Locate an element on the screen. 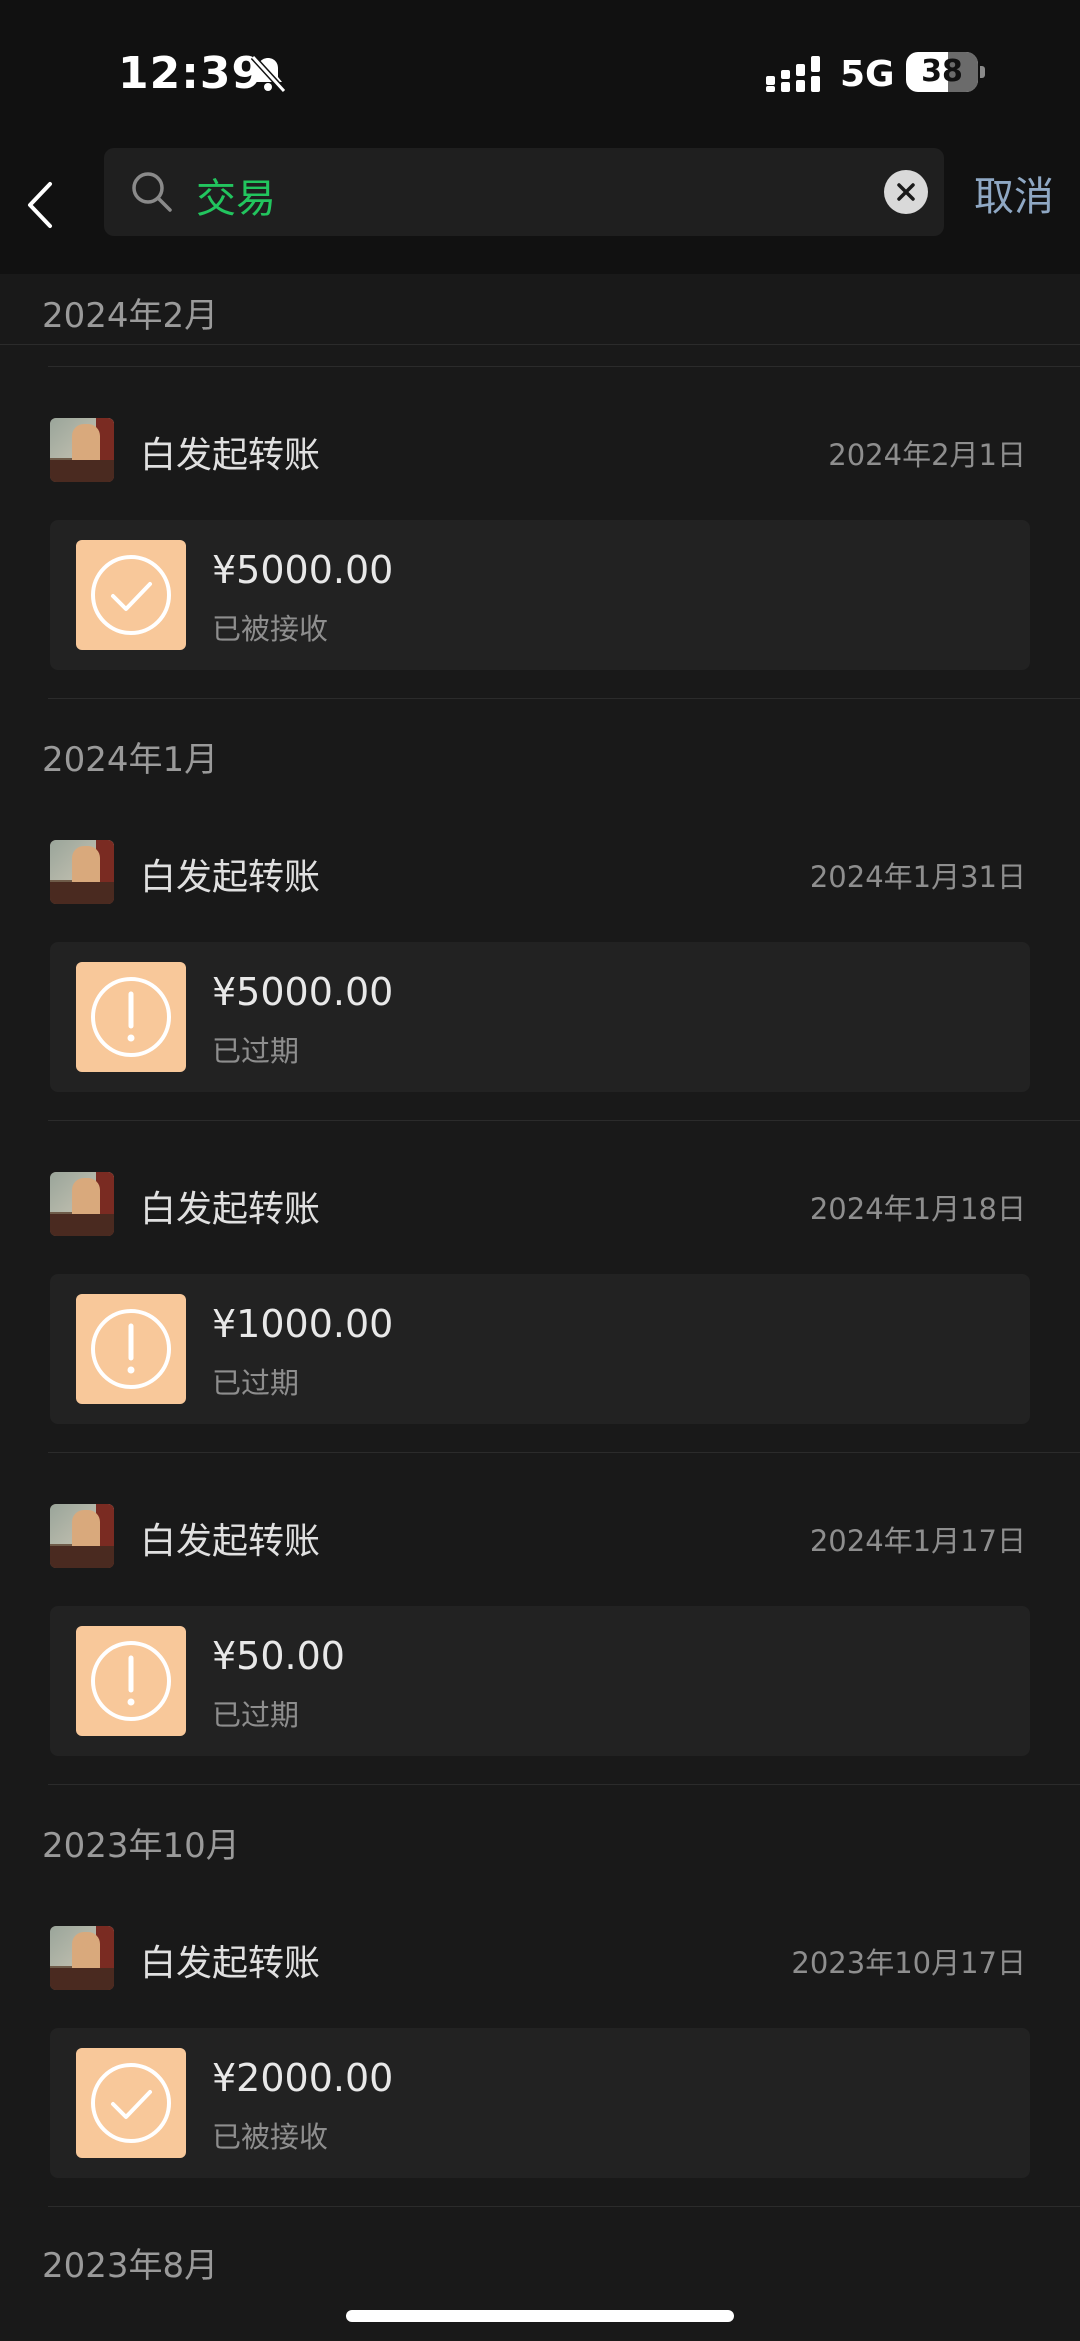 Image resolution: width=1080 pixels, height=2341 pixels. battery-icon: 38 is located at coordinates (945, 72).